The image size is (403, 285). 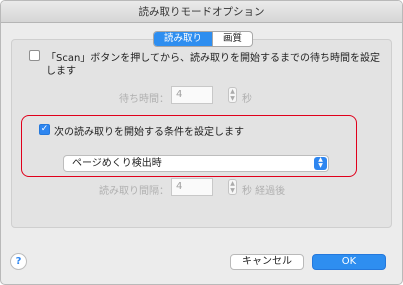 I want to click on window-title: 読み取りモードオプション, so click(x=201, y=12).